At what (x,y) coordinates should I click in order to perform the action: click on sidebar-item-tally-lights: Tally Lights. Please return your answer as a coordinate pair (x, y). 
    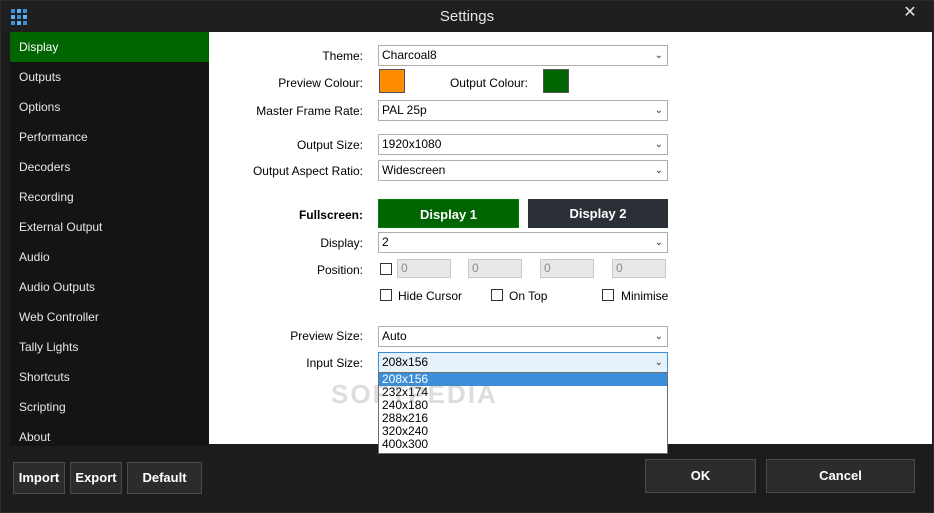
    Looking at the image, I should click on (109, 347).